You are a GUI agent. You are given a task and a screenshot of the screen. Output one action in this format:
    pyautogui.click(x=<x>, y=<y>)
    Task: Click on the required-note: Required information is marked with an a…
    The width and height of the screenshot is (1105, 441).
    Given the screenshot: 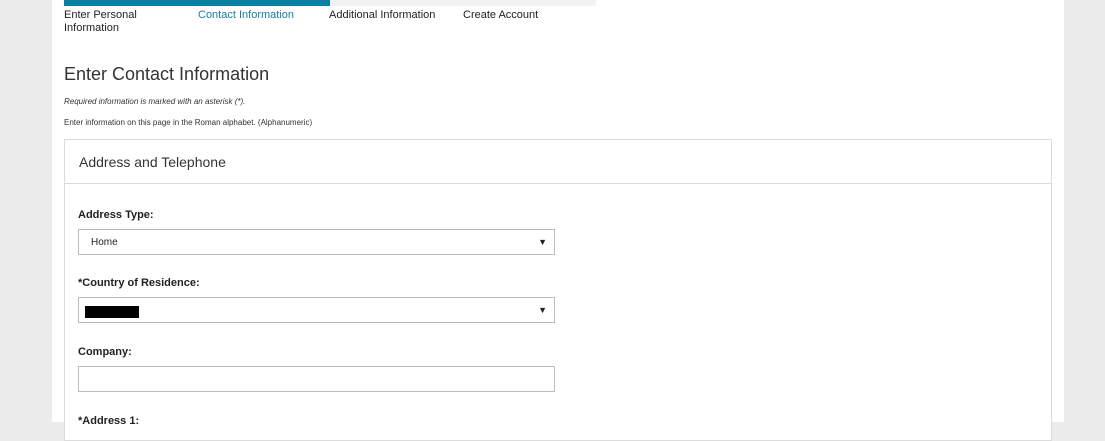 What is the action you would take?
    pyautogui.click(x=155, y=101)
    